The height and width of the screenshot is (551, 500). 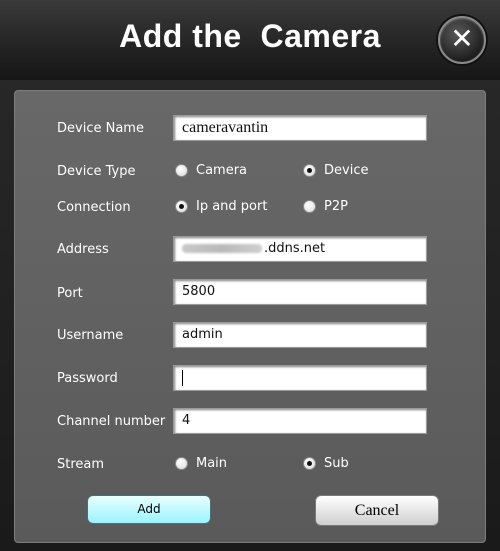 What do you see at coordinates (96, 171) in the screenshot?
I see `device-type-label: Device Type` at bounding box center [96, 171].